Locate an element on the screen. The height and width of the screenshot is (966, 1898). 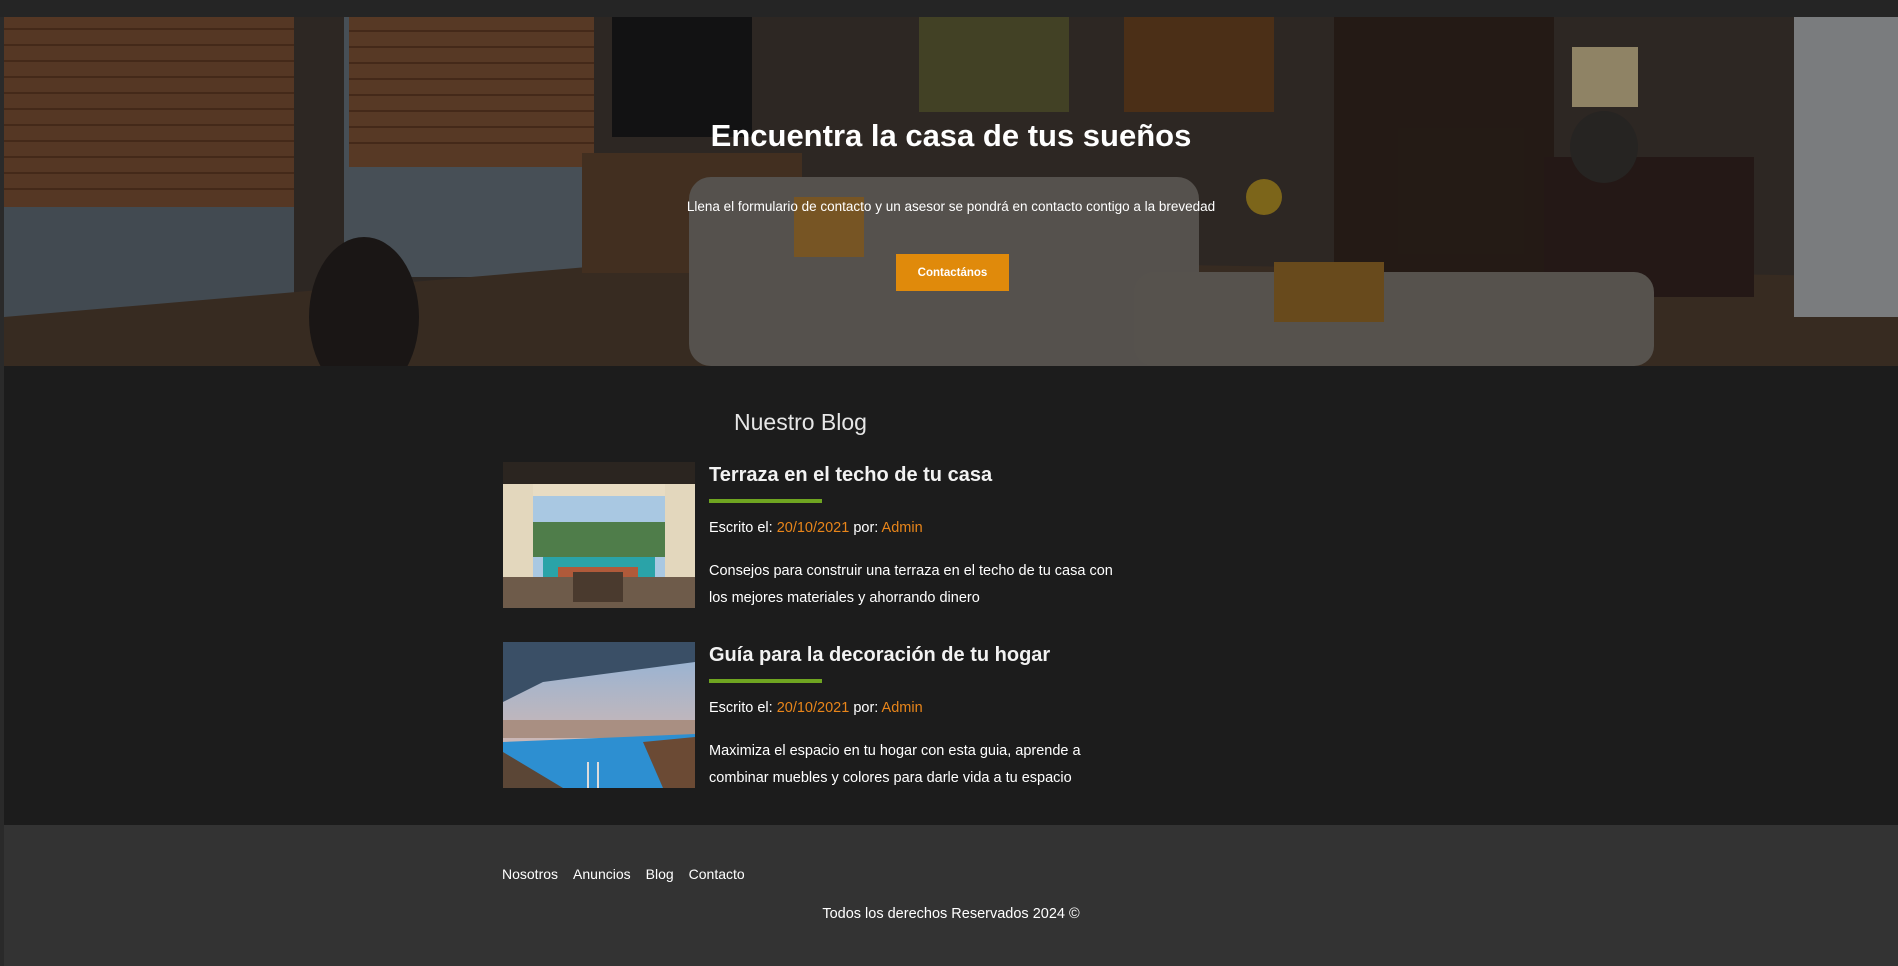
post-title: Terraza en el techo de tu casa is located at coordinates (919, 475).